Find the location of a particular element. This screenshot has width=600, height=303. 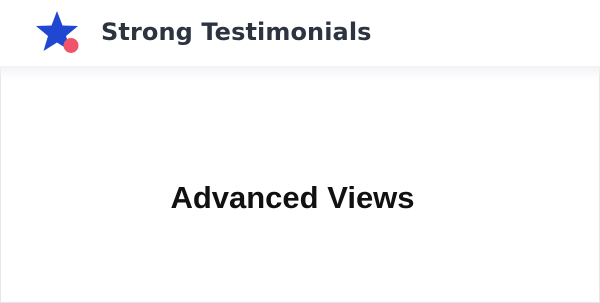

star-logo-icon is located at coordinates (57, 33).